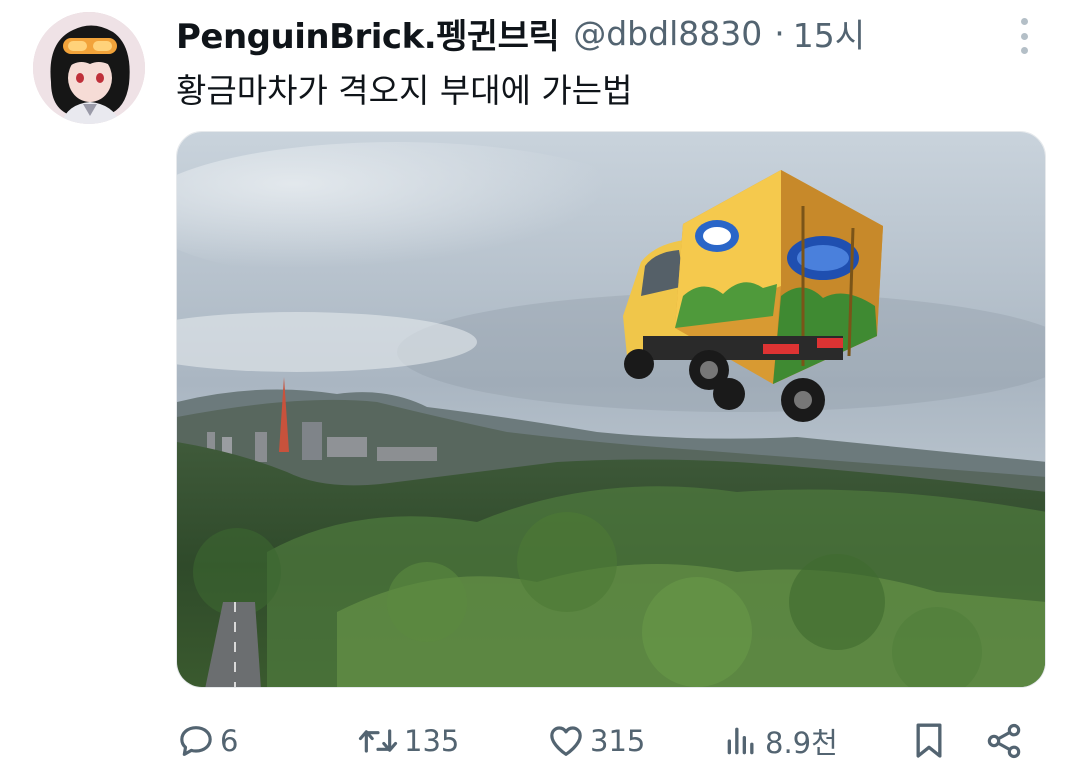 The height and width of the screenshot is (779, 1080). I want to click on reply-count: 6, so click(229, 741).